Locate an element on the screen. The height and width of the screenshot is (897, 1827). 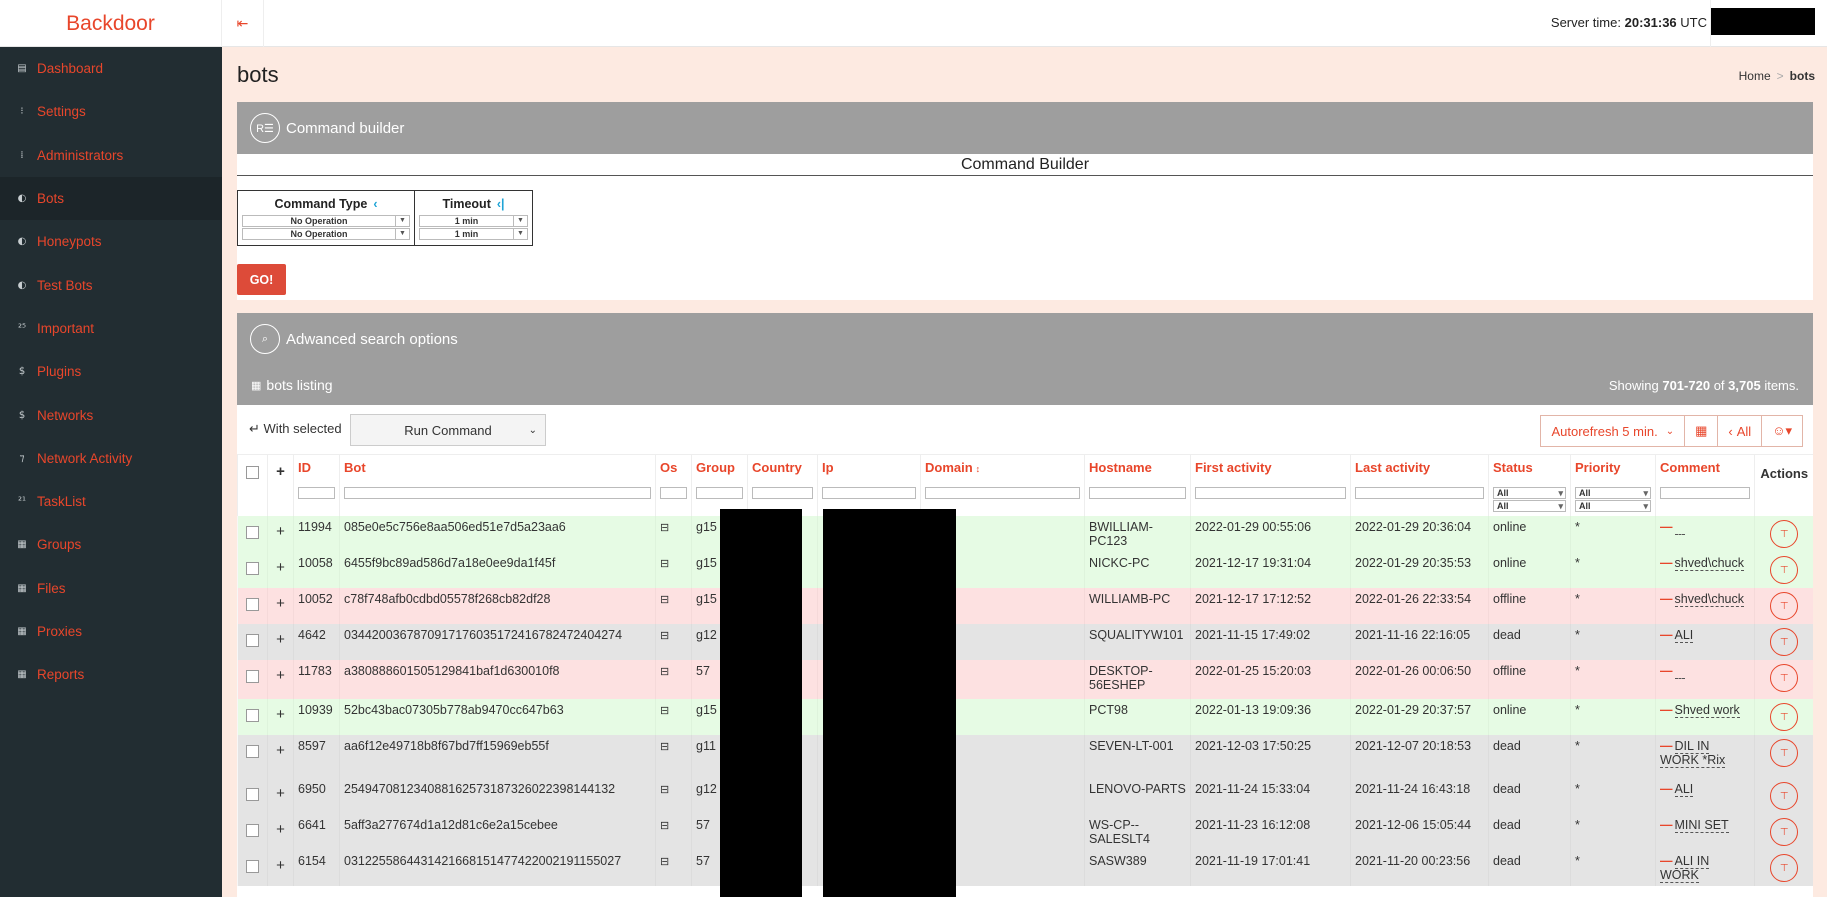
last-activity-filter-input is located at coordinates (1419, 493).